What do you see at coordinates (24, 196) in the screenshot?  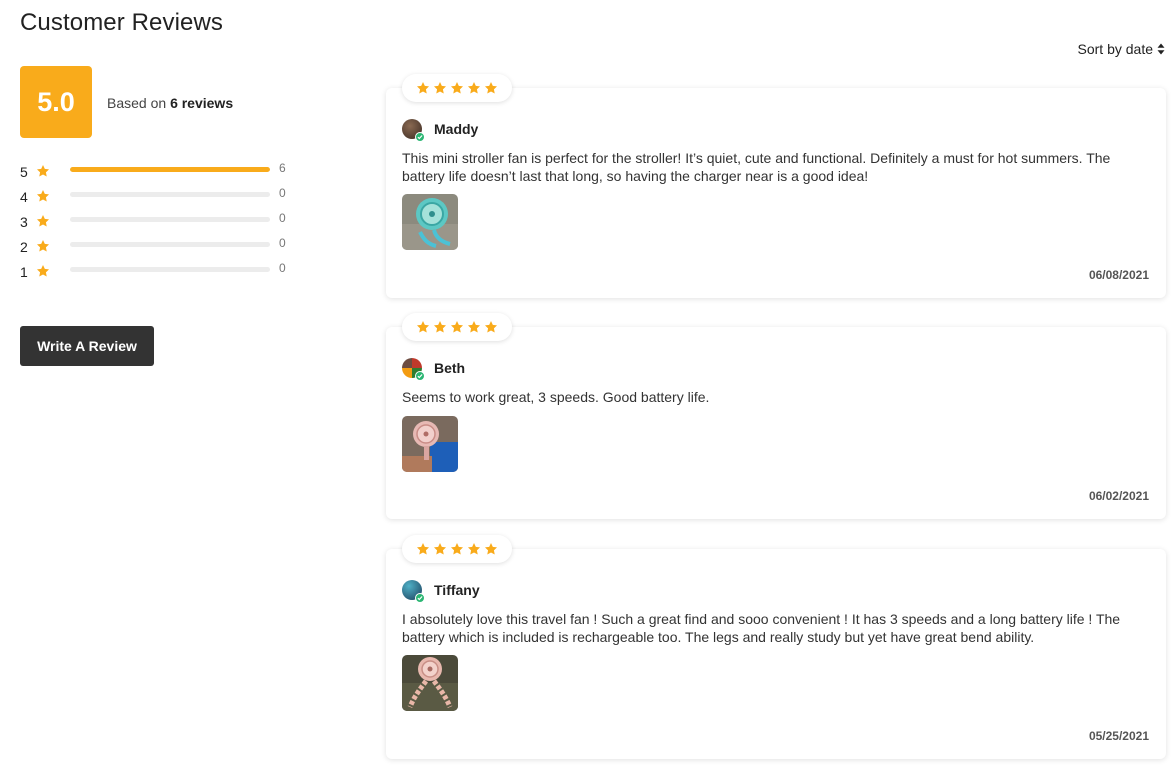 I see `rating-row-stars: 4` at bounding box center [24, 196].